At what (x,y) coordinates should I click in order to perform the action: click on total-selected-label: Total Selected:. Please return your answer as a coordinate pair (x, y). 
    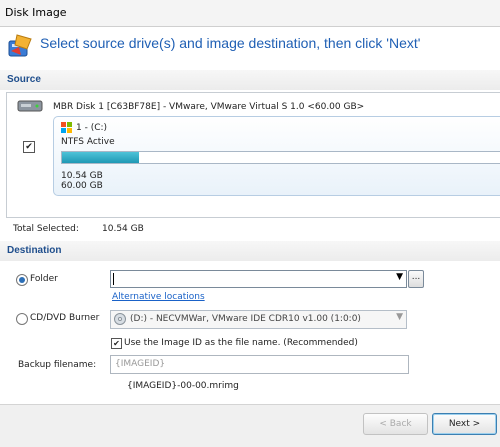
    Looking at the image, I should click on (46, 229).